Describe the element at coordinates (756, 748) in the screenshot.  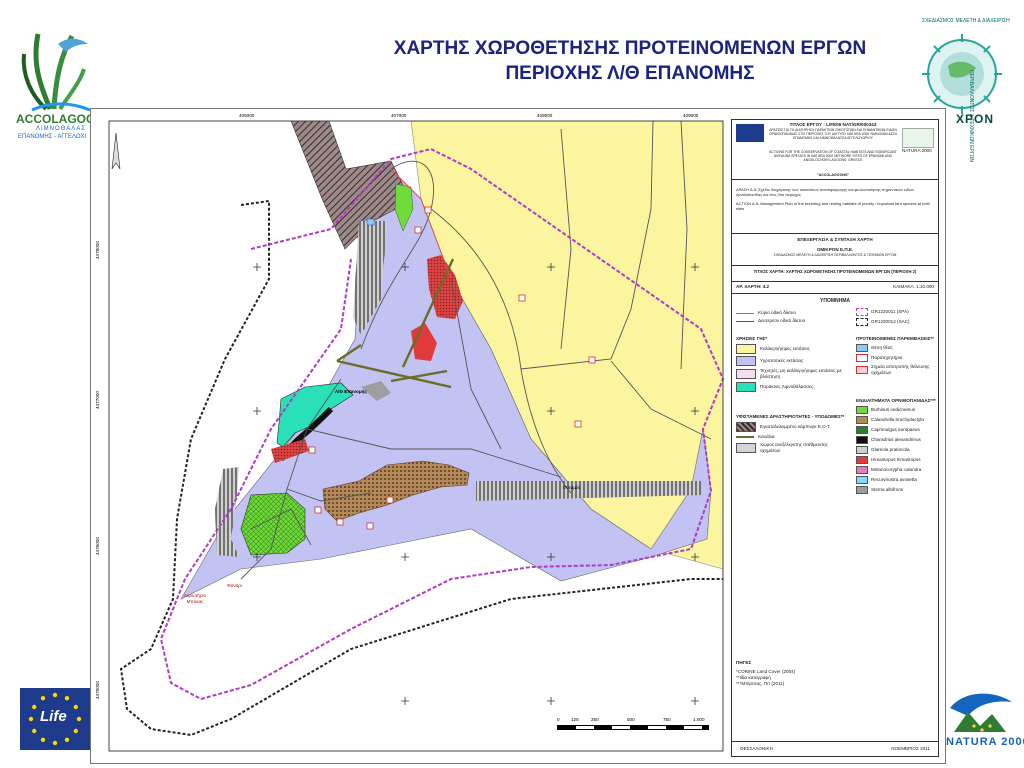
I see `footer-place: ΘΕΣΣΑΛΟΝΙΚΗ` at that location.